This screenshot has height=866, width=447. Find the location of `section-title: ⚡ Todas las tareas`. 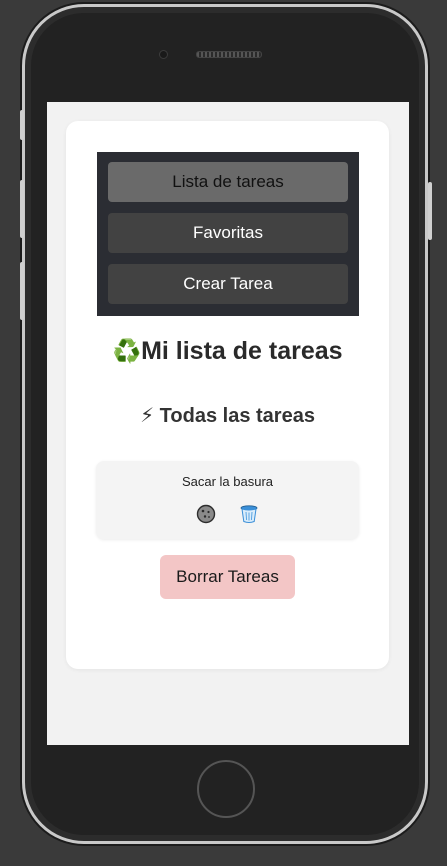

section-title: ⚡ Todas las tareas is located at coordinates (227, 415).